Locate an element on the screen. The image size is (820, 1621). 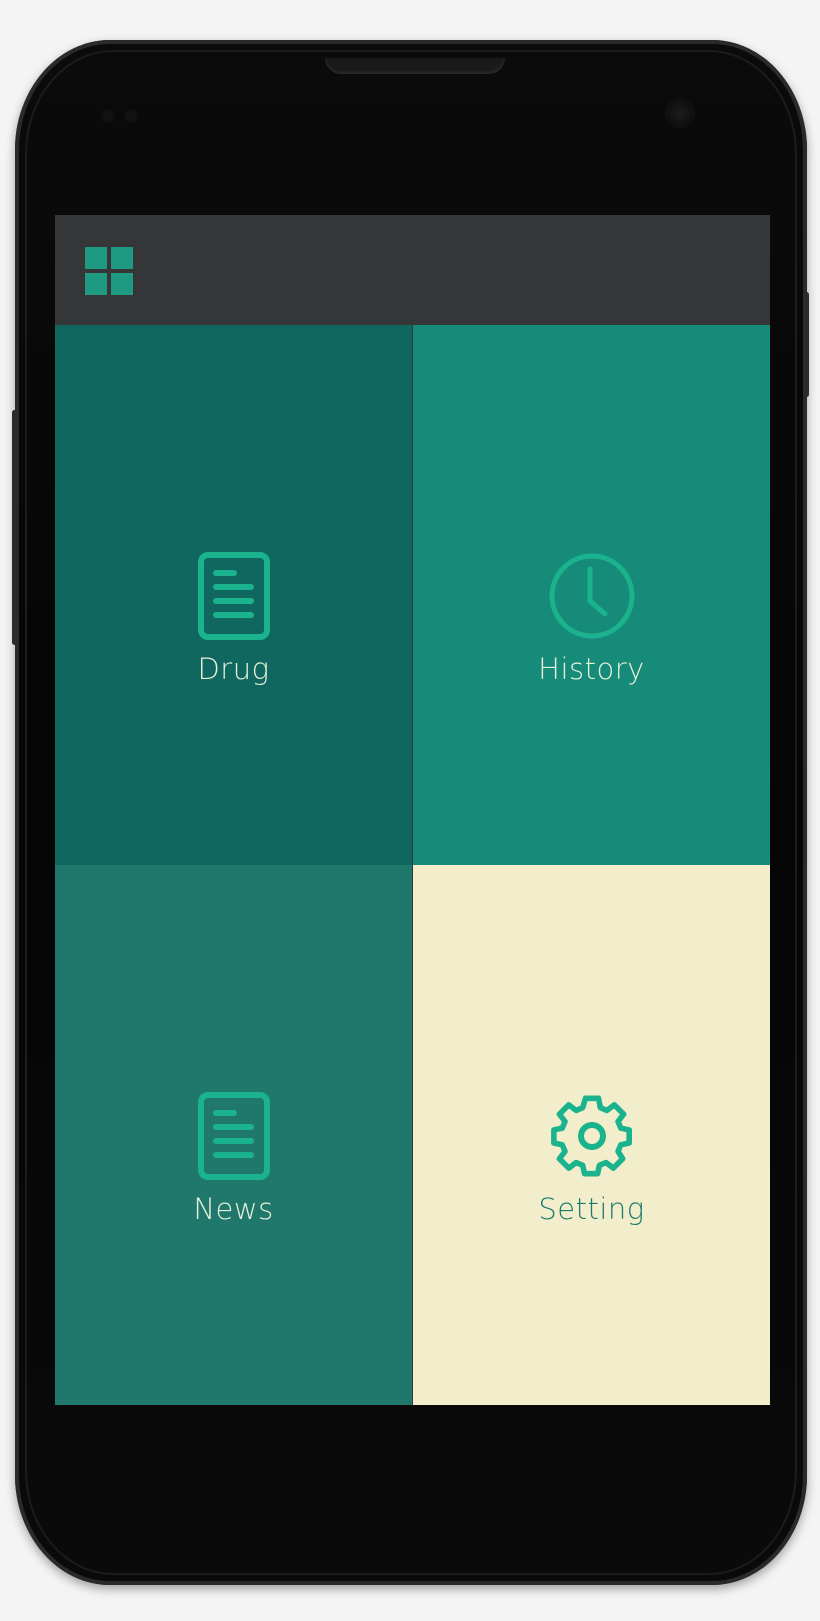
tile-history: History is located at coordinates (591, 595).